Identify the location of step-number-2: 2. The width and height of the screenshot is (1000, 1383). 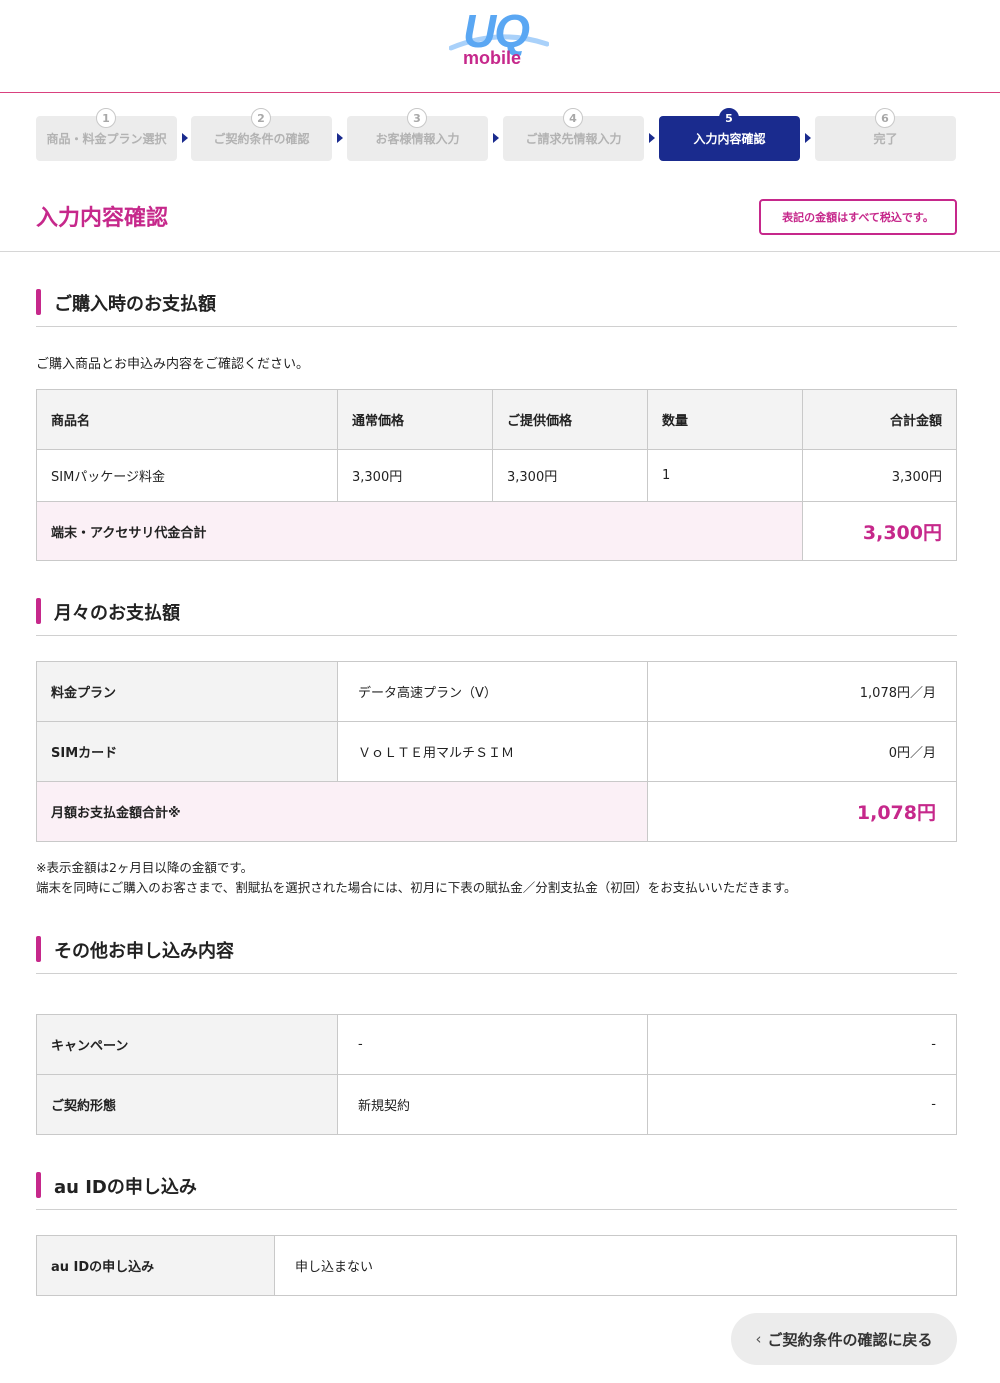
(261, 118).